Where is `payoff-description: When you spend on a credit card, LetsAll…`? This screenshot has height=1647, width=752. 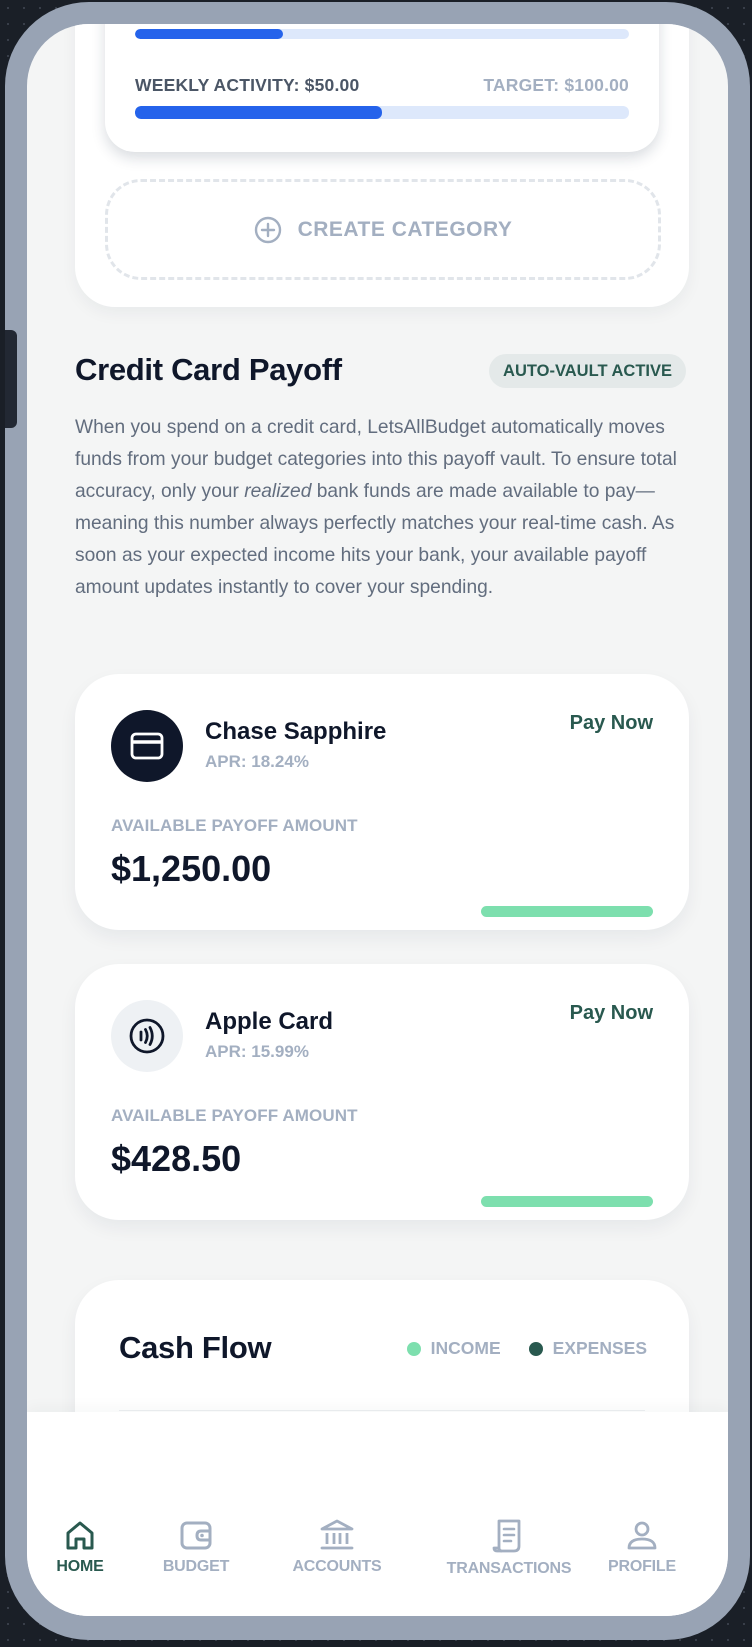
payoff-description: When you spend on a credit card, LetsAll… is located at coordinates (378, 508).